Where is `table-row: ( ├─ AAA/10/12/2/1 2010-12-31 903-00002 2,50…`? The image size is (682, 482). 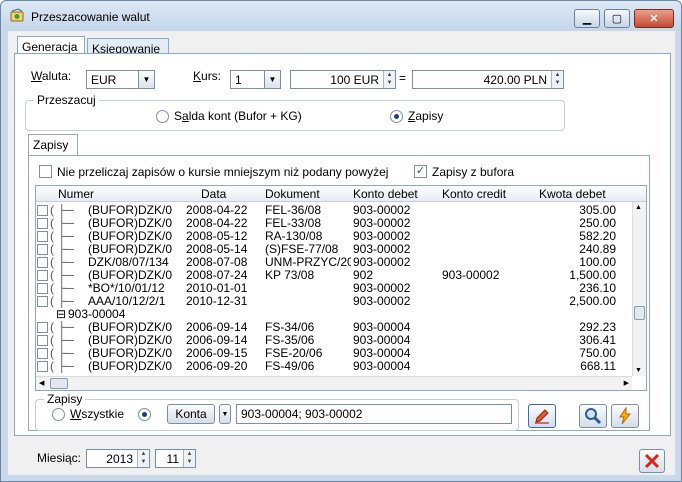
table-row: ( ├─ AAA/10/12/2/1 2010-12-31 903-00002 2,50… is located at coordinates (335, 301).